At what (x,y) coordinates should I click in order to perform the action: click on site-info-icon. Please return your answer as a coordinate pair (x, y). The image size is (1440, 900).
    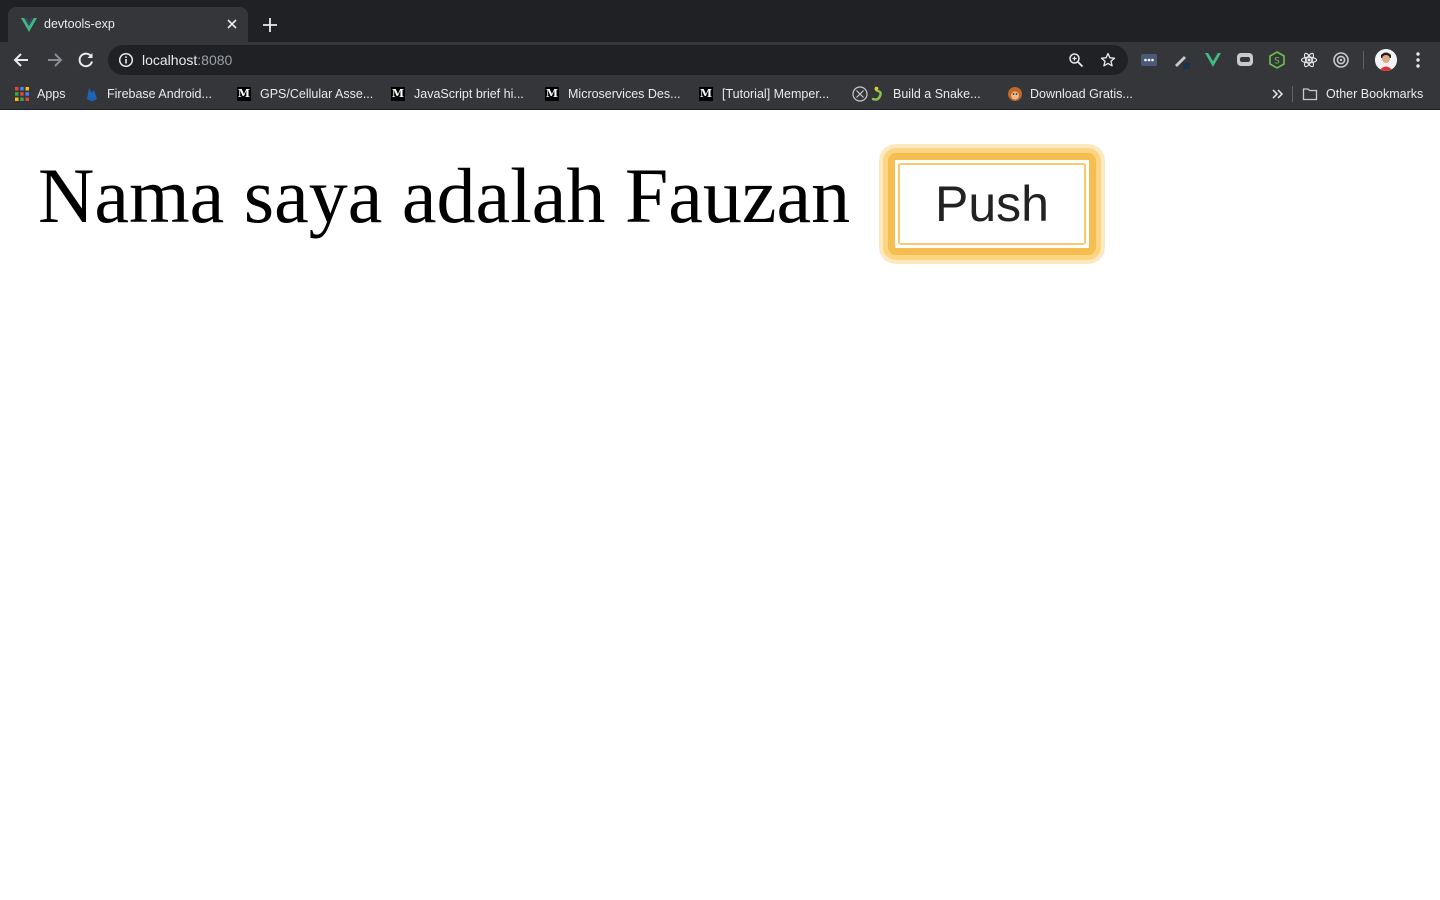
    Looking at the image, I should click on (126, 60).